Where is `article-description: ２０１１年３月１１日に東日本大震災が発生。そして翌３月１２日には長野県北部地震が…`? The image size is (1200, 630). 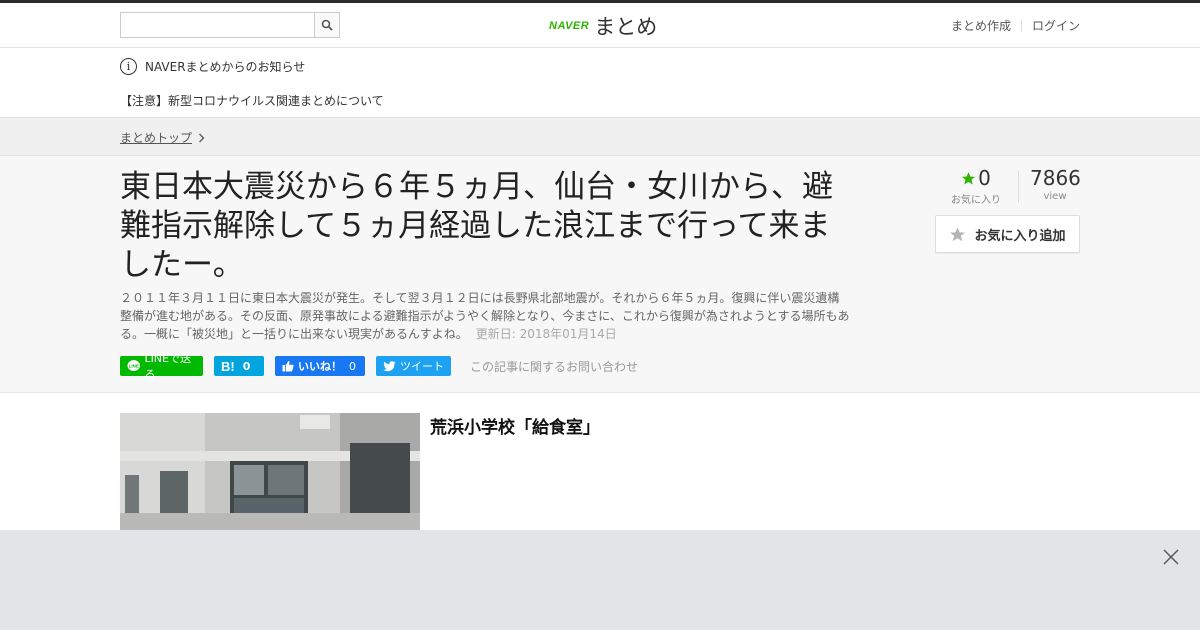 article-description: ２０１１年３月１１日に東日本大震災が発生。そして翌３月１２日には長野県北部地震が… is located at coordinates (485, 316).